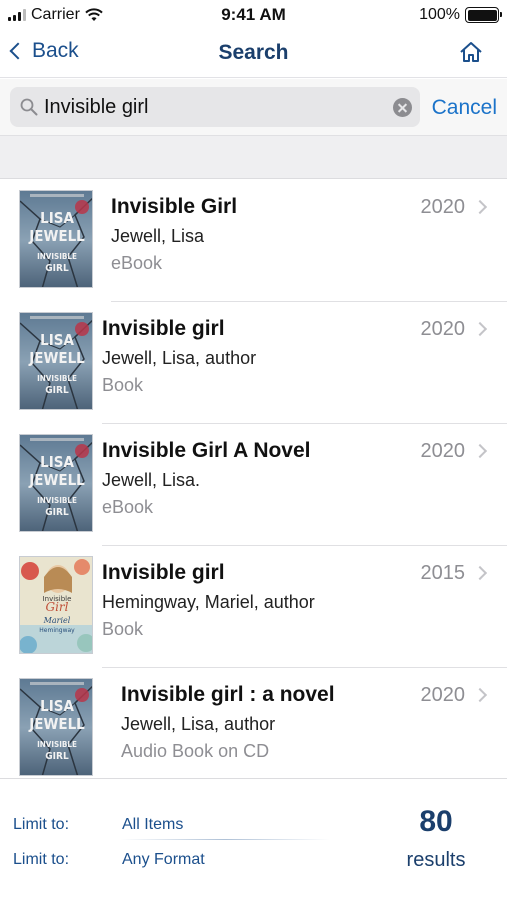 This screenshot has width=507, height=900. I want to click on cover-title-text: Girl, so click(57, 607).